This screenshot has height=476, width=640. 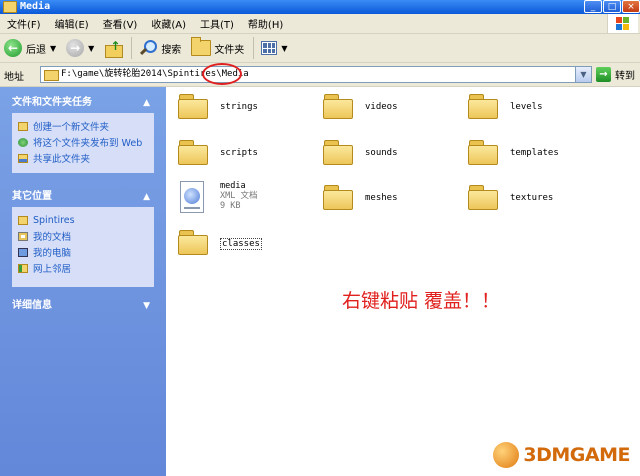 I want to click on file-size: 9 KB, so click(x=230, y=206).